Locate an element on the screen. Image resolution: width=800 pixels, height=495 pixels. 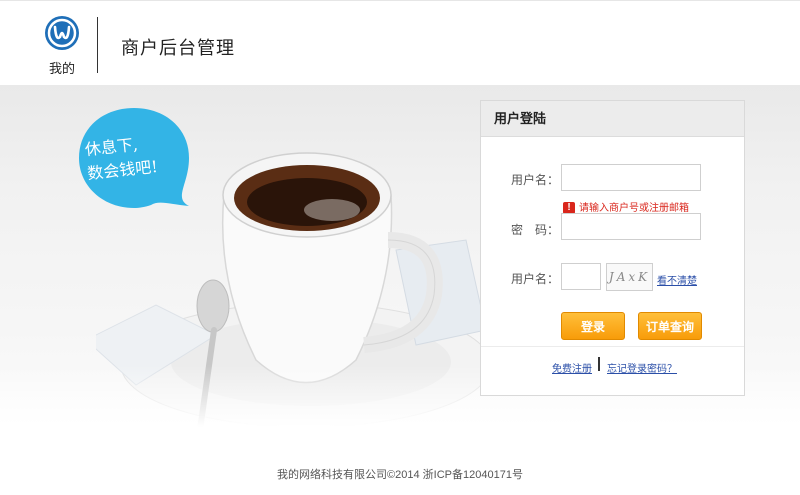
footer-copyright: 我的网络科技有限公司©2014 浙ICP备12040171号 is located at coordinates (400, 475).